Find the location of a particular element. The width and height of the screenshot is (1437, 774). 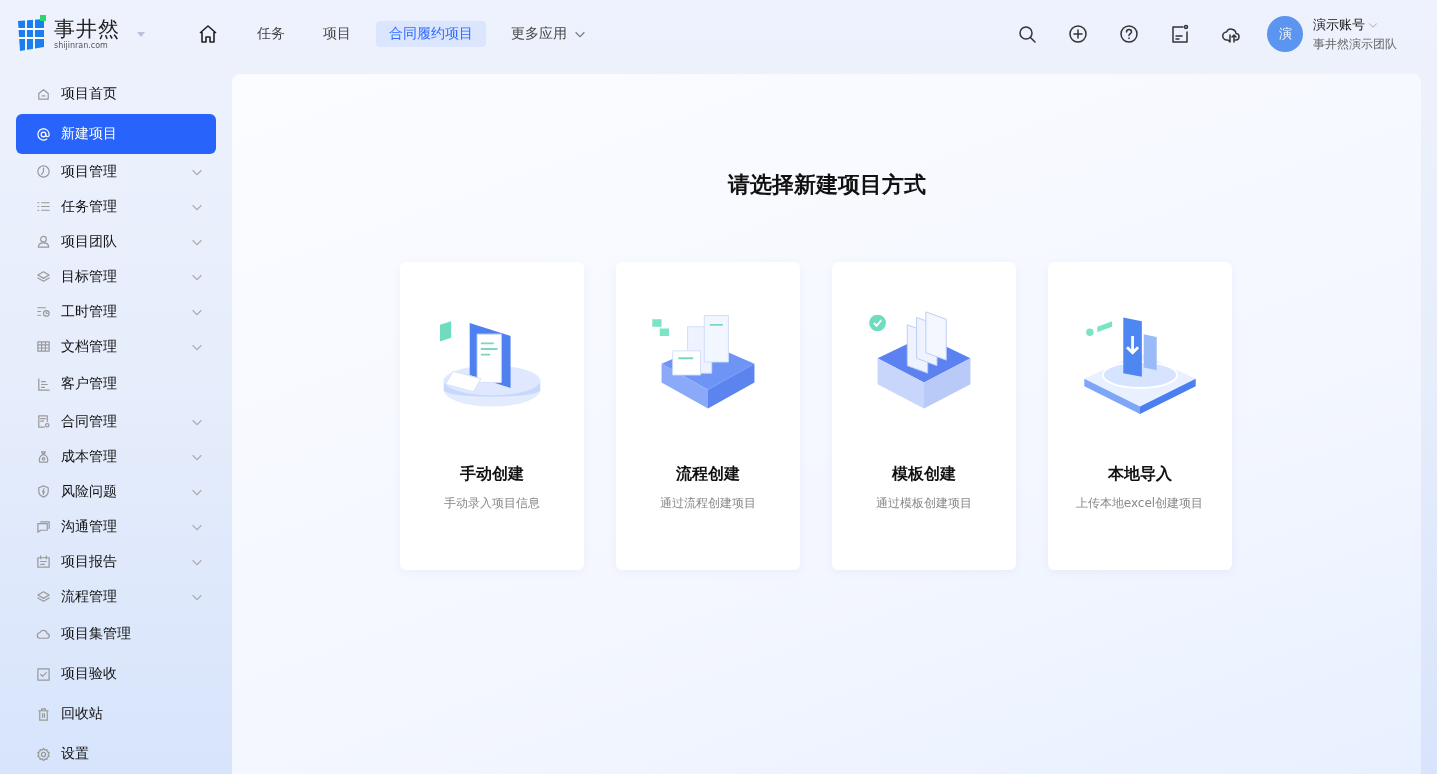

contract-icon is located at coordinates (43, 421).